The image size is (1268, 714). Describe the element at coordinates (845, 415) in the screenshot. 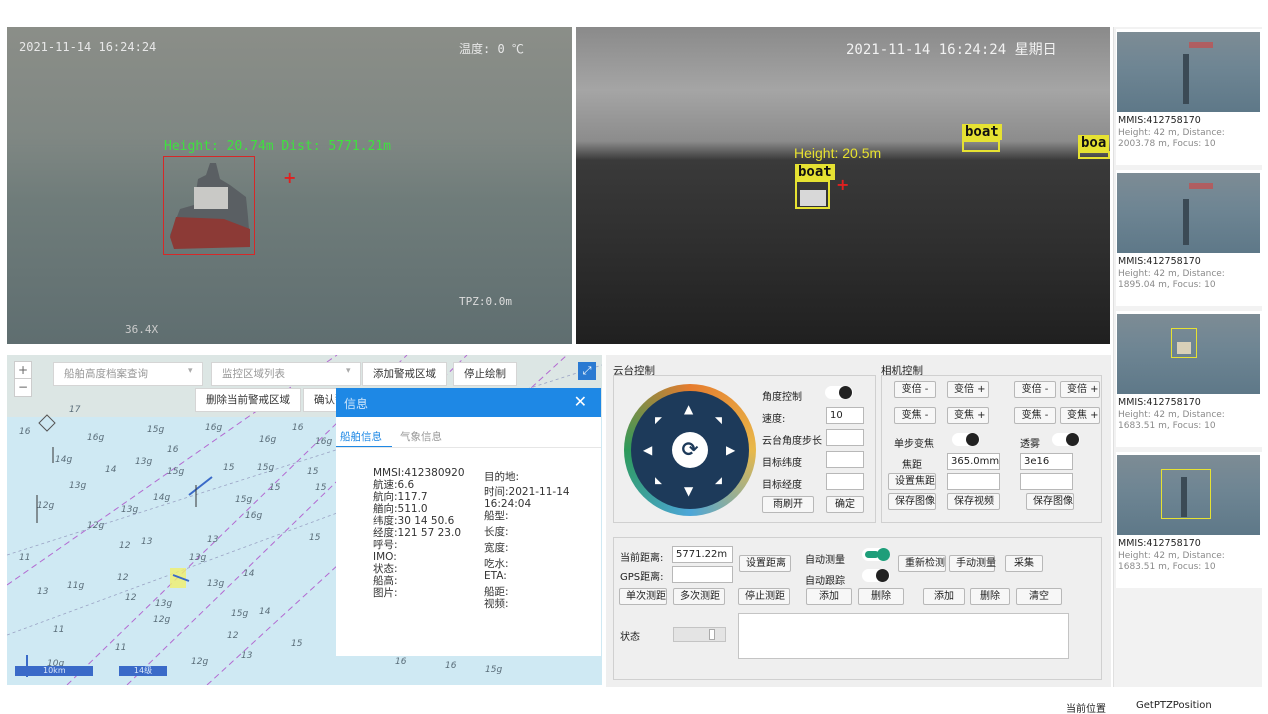

I see `speed-input: 10` at that location.